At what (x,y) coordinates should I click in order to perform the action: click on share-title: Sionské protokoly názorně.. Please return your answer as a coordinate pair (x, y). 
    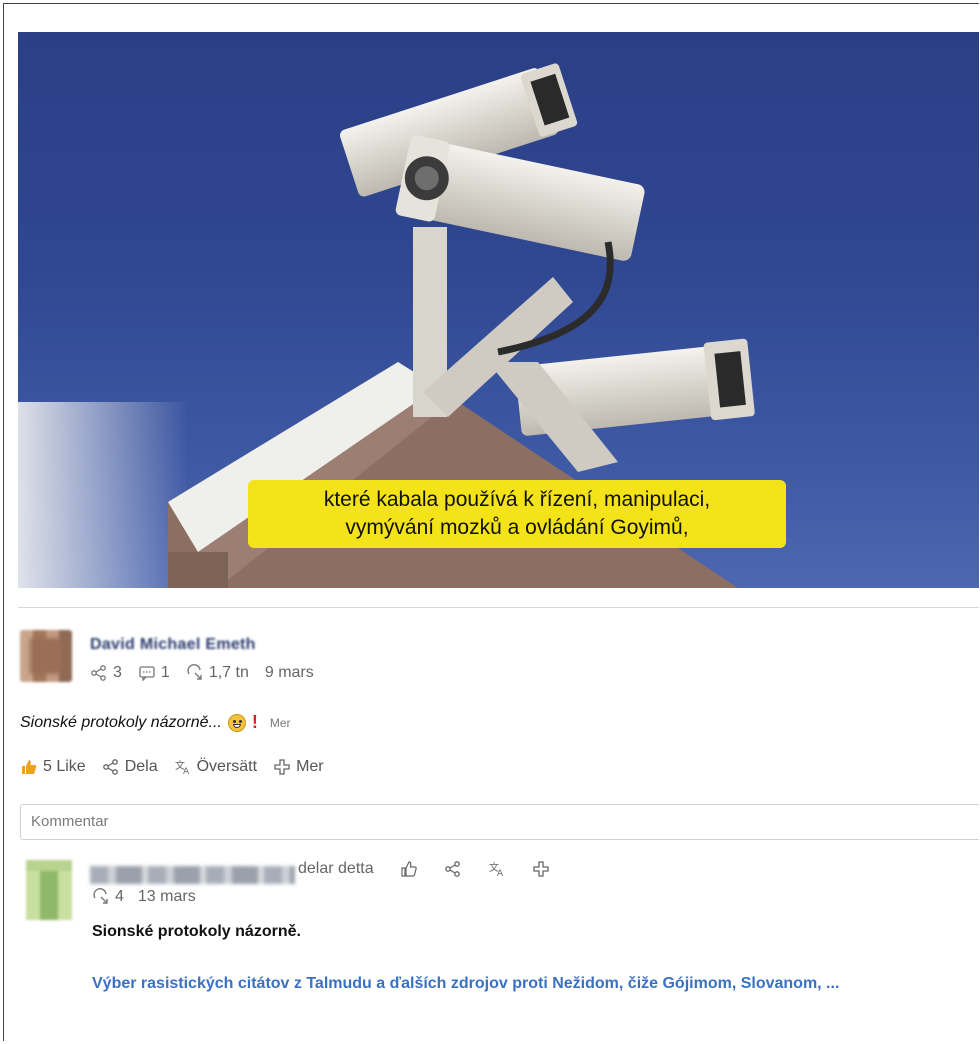
    Looking at the image, I should click on (196, 931).